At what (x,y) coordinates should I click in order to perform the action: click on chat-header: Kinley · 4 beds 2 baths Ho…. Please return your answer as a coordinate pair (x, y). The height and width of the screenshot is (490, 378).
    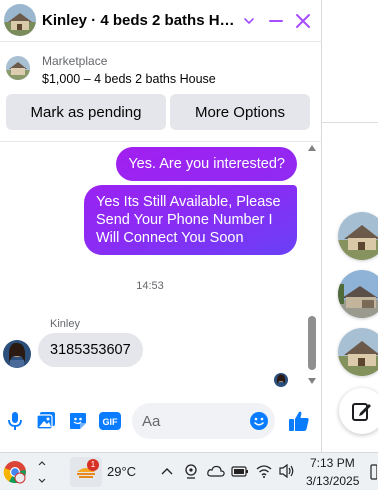
    Looking at the image, I should click on (161, 21).